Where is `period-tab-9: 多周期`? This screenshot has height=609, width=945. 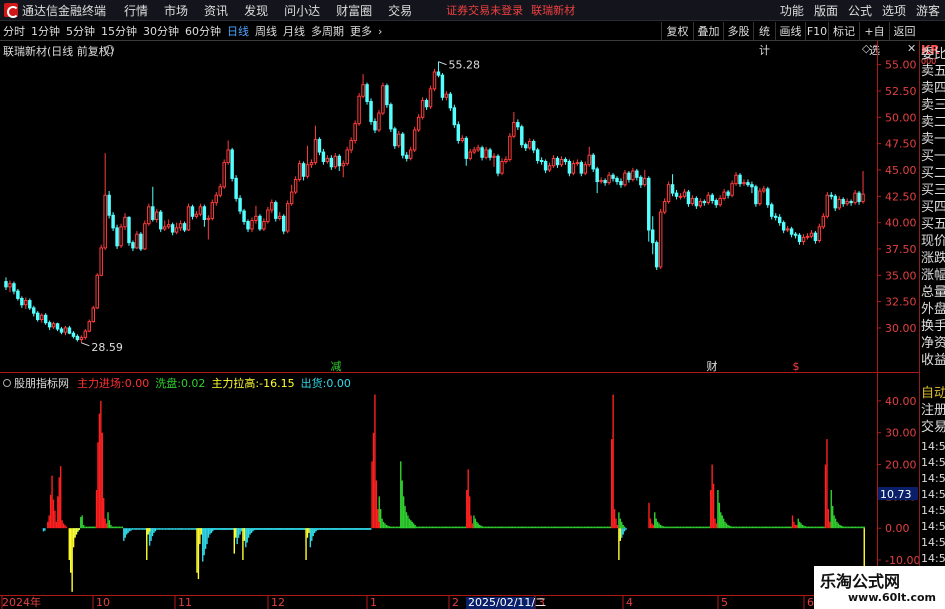
period-tab-9: 多周期 is located at coordinates (327, 31).